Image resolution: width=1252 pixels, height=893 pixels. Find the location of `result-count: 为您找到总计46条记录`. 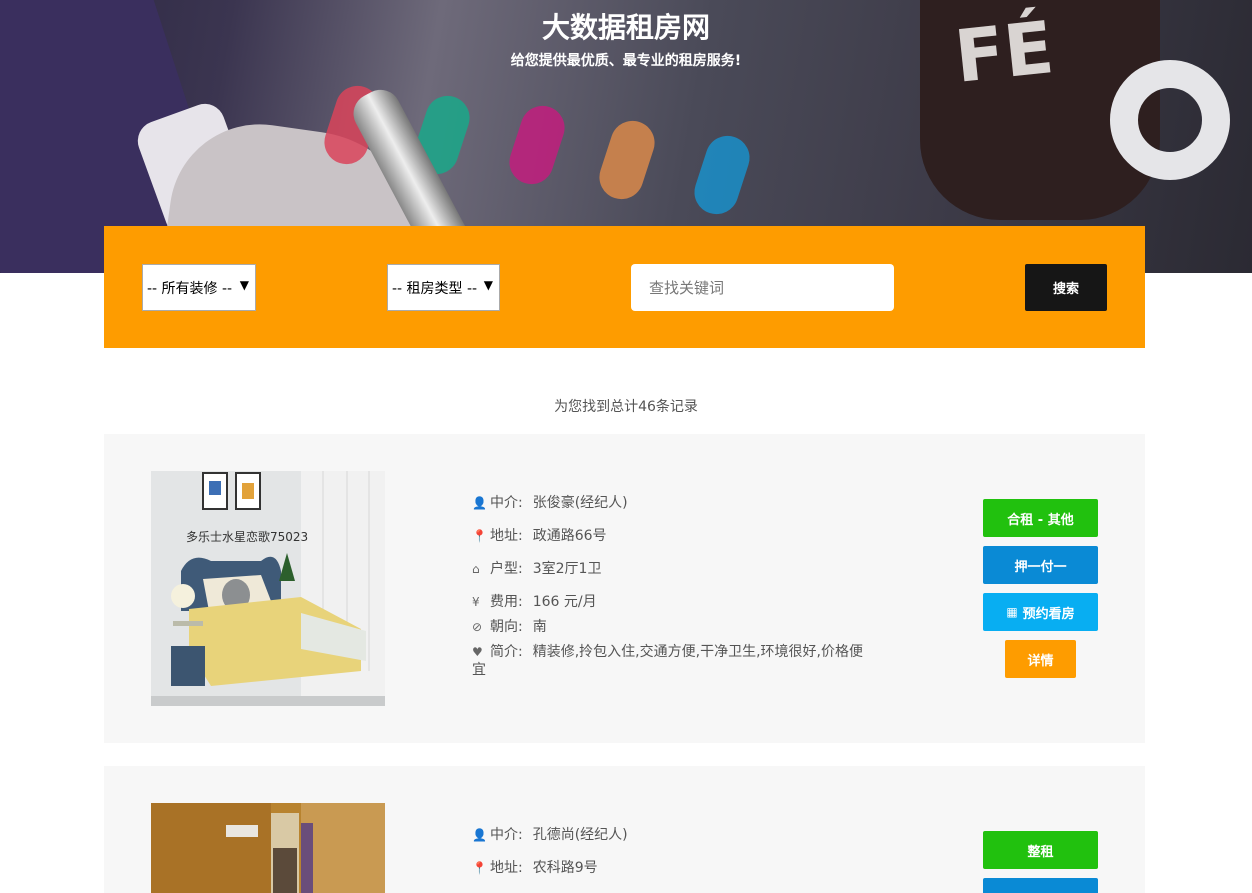

result-count: 为您找到总计46条记录 is located at coordinates (626, 407).